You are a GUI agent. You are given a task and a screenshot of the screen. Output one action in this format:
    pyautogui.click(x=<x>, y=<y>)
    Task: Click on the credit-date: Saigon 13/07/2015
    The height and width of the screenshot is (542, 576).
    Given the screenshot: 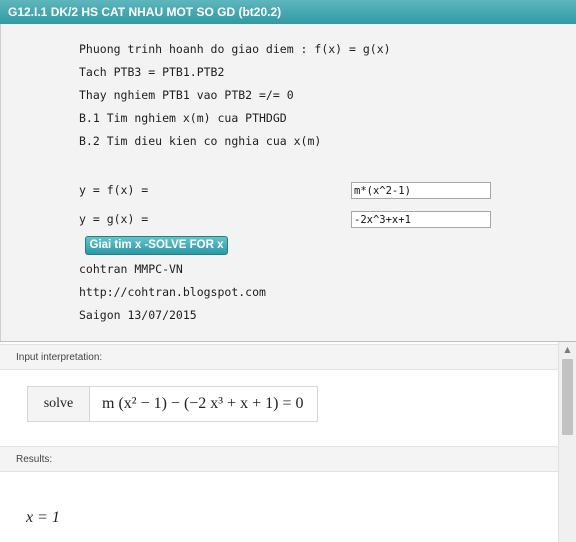 What is the action you would take?
    pyautogui.click(x=138, y=315)
    